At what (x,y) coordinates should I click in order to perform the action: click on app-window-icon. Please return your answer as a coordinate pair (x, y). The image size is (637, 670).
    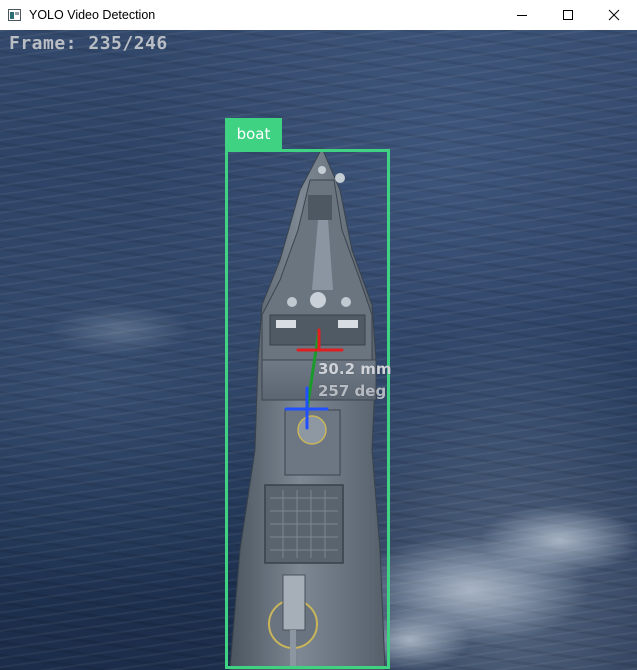
    Looking at the image, I should click on (14, 15).